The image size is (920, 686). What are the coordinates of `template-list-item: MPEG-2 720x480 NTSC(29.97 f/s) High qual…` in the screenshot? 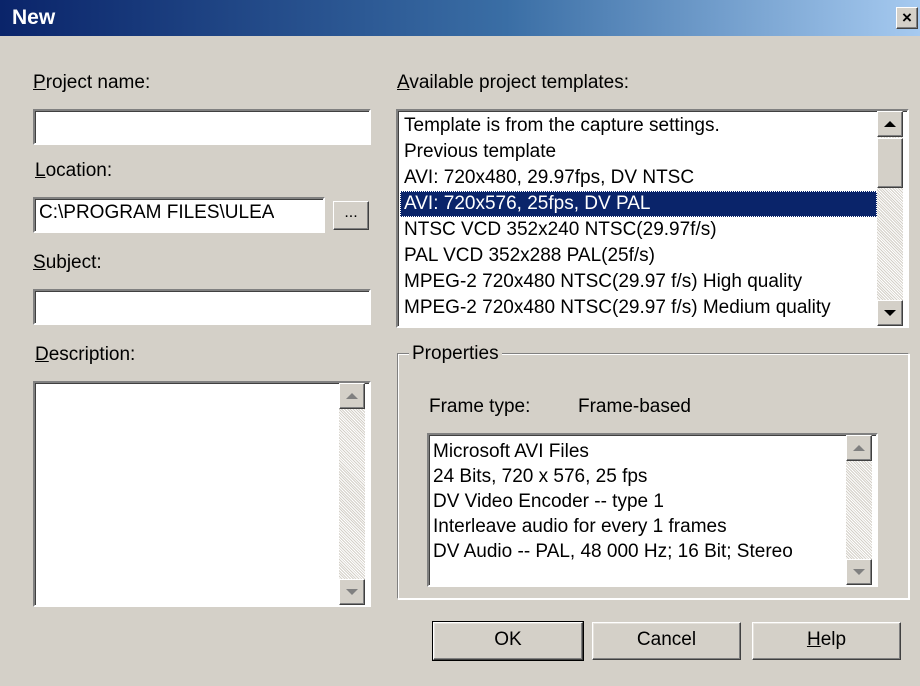 It's located at (638, 282).